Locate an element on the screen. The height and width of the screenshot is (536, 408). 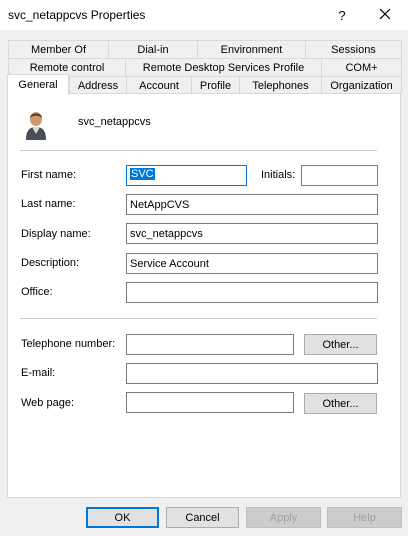
tab-dial-in: Dial-in is located at coordinates (153, 49).